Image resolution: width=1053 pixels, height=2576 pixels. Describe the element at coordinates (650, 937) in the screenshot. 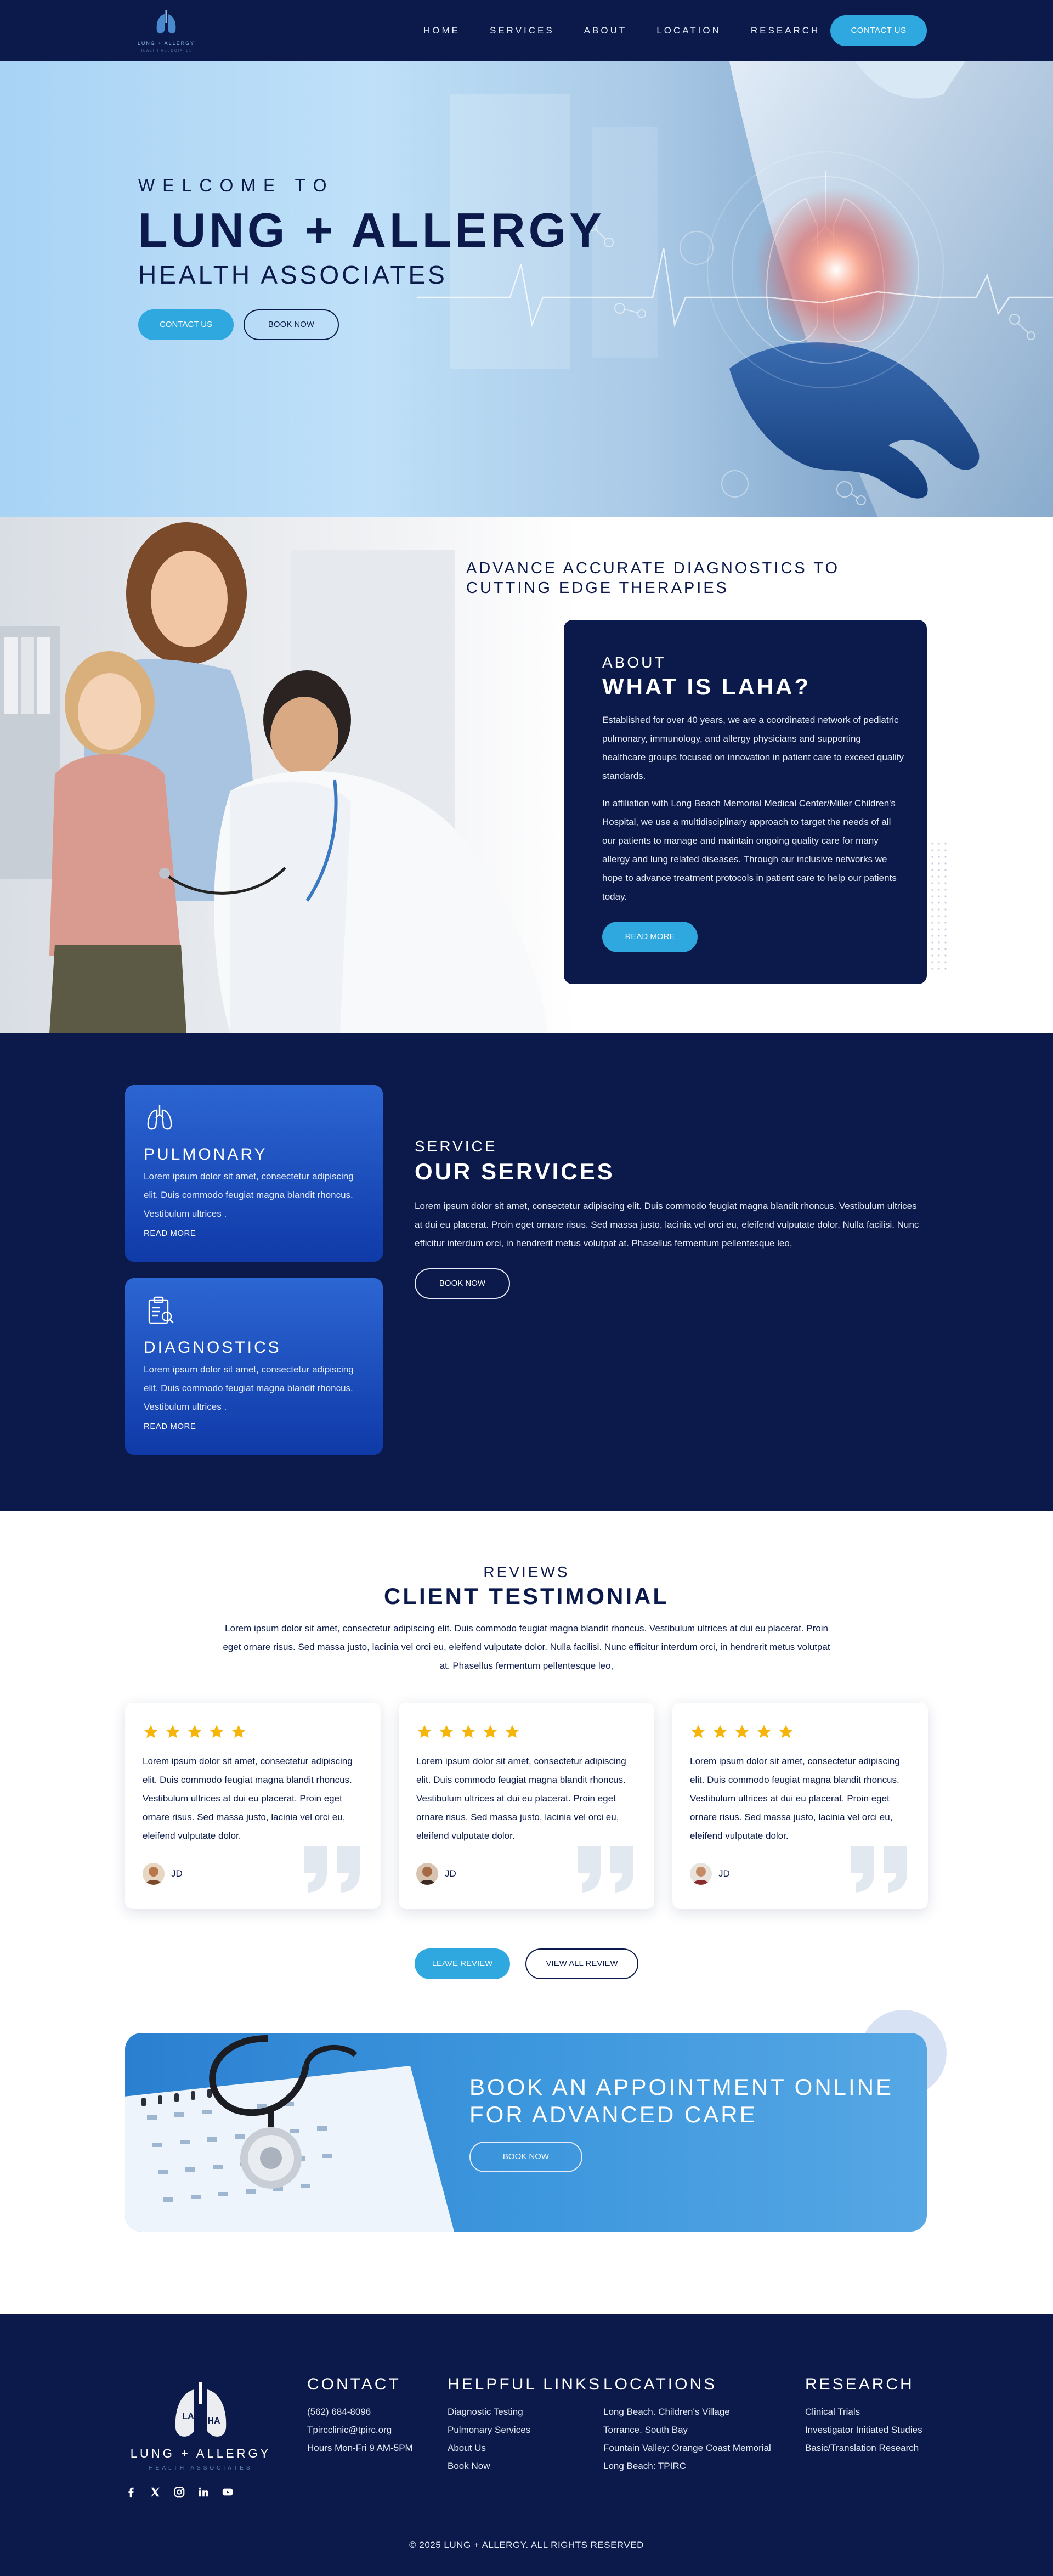

I see `about-read-more-button: READ MORE` at that location.